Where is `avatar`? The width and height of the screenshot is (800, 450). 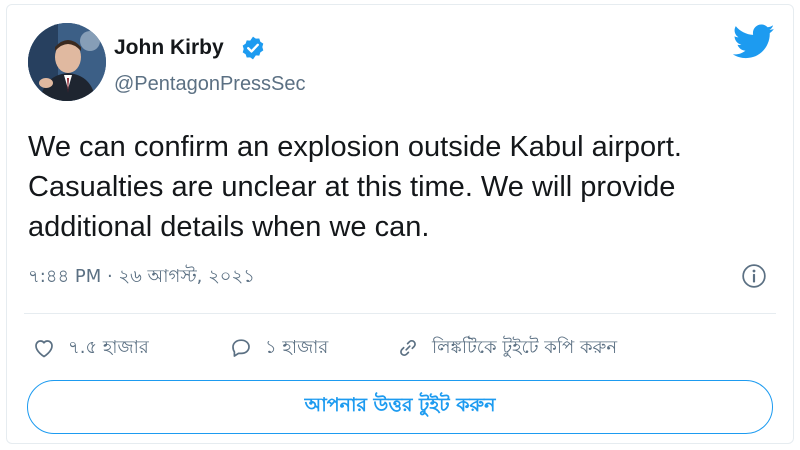 avatar is located at coordinates (67, 62).